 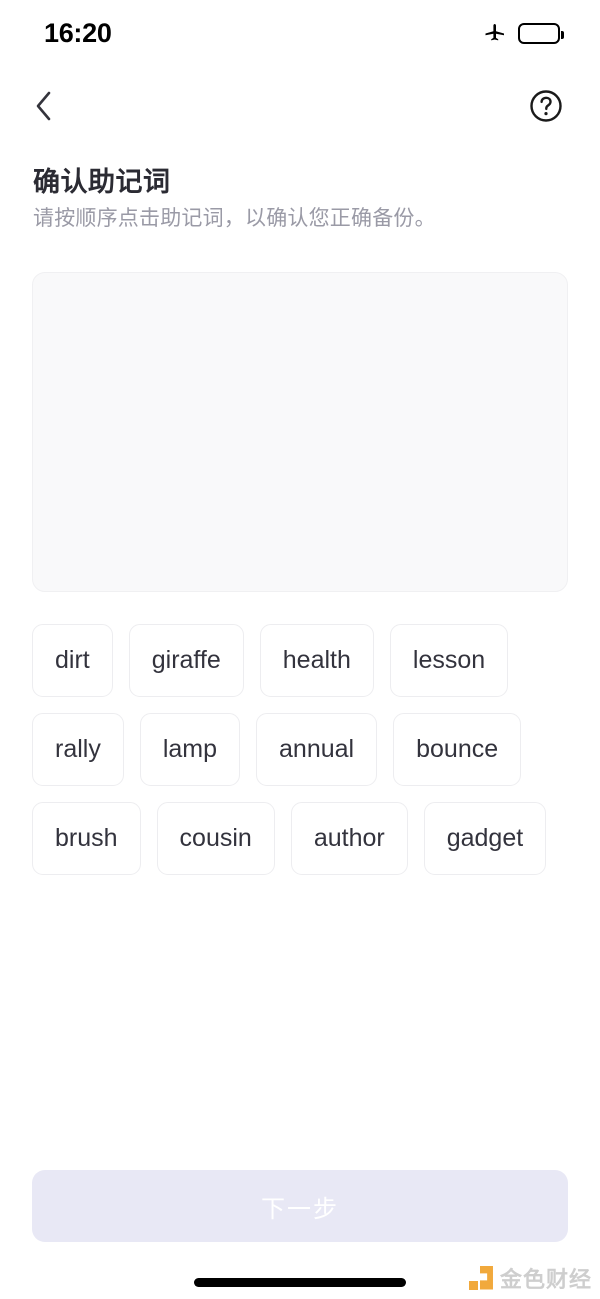 What do you see at coordinates (190, 749) in the screenshot?
I see `word-chip: lamp` at bounding box center [190, 749].